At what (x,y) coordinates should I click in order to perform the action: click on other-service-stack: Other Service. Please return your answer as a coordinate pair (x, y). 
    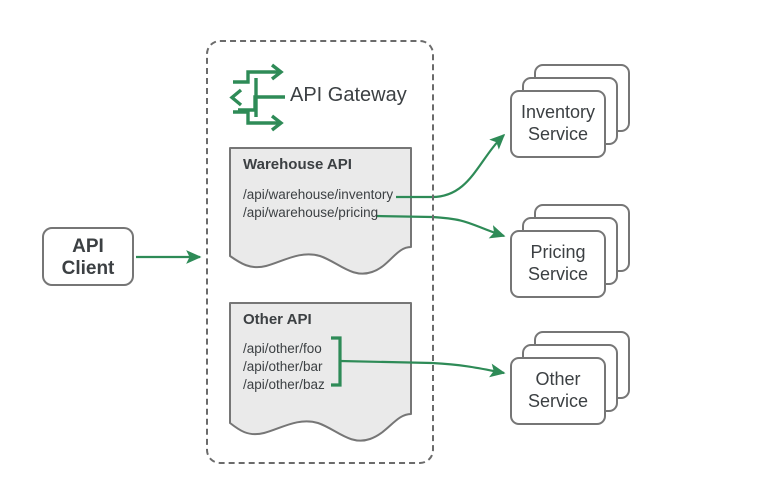
    Looking at the image, I should click on (580, 380).